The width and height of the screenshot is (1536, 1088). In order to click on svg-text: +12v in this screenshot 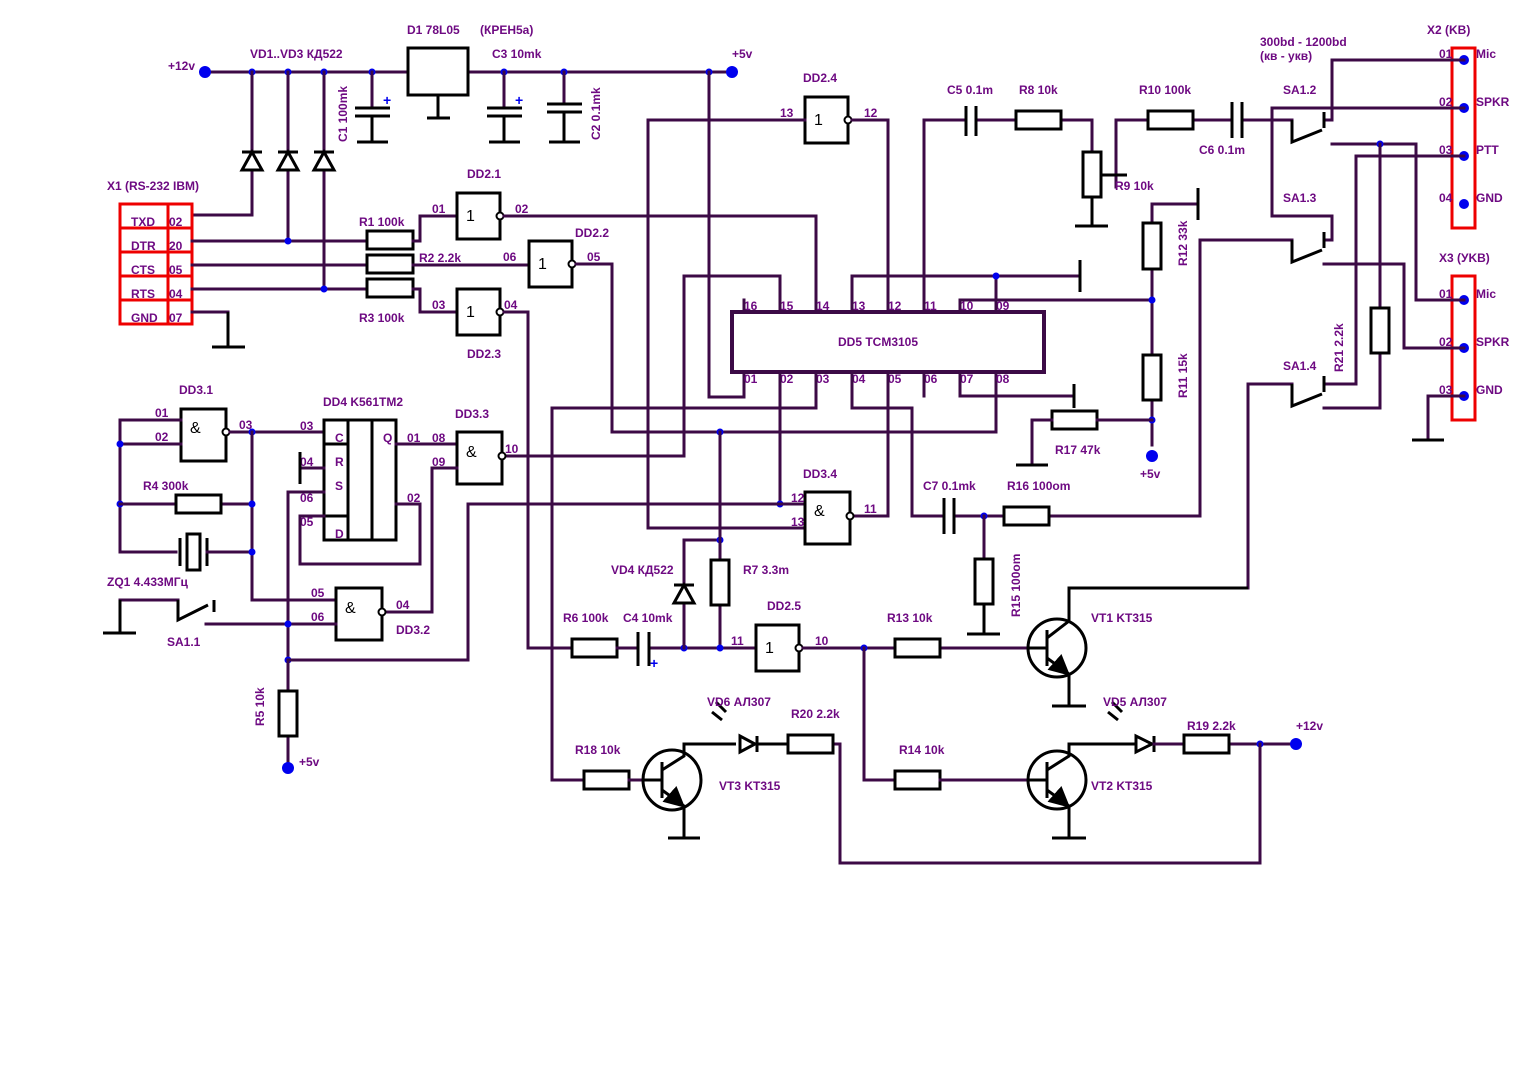, I will do `click(1309, 726)`.